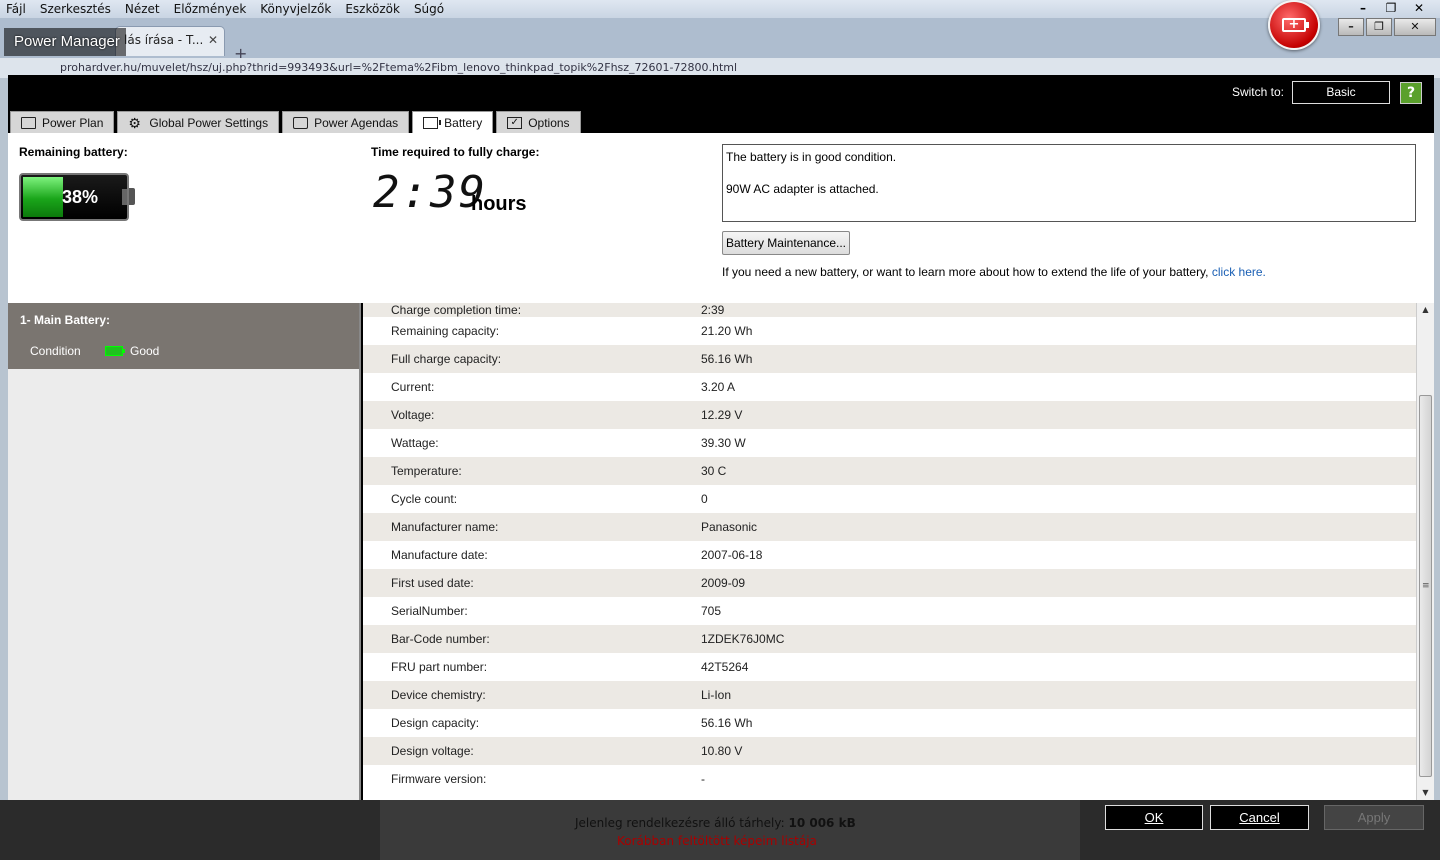 The height and width of the screenshot is (860, 1440). I want to click on page-panel, so click(730, 830).